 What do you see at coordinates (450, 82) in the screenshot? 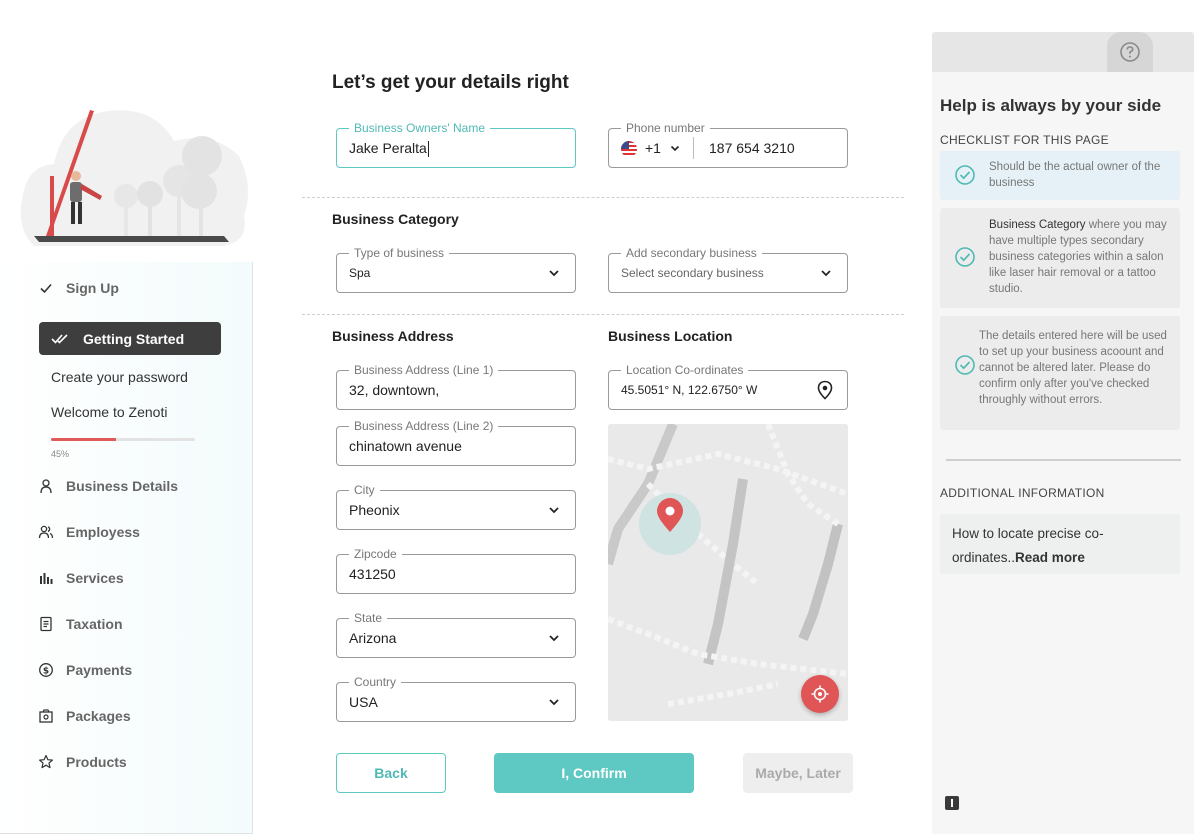
I see `page-title: Let’s get your details right` at bounding box center [450, 82].